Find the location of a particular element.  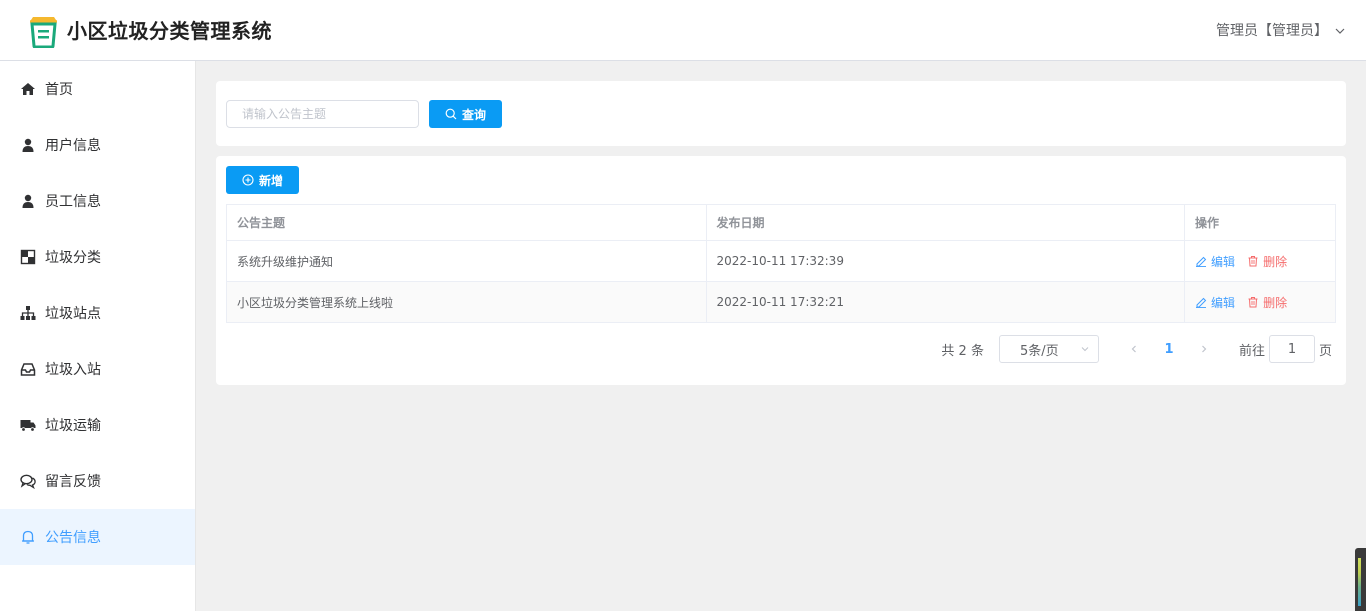

scrollbar-indicator is located at coordinates (1359, 582).